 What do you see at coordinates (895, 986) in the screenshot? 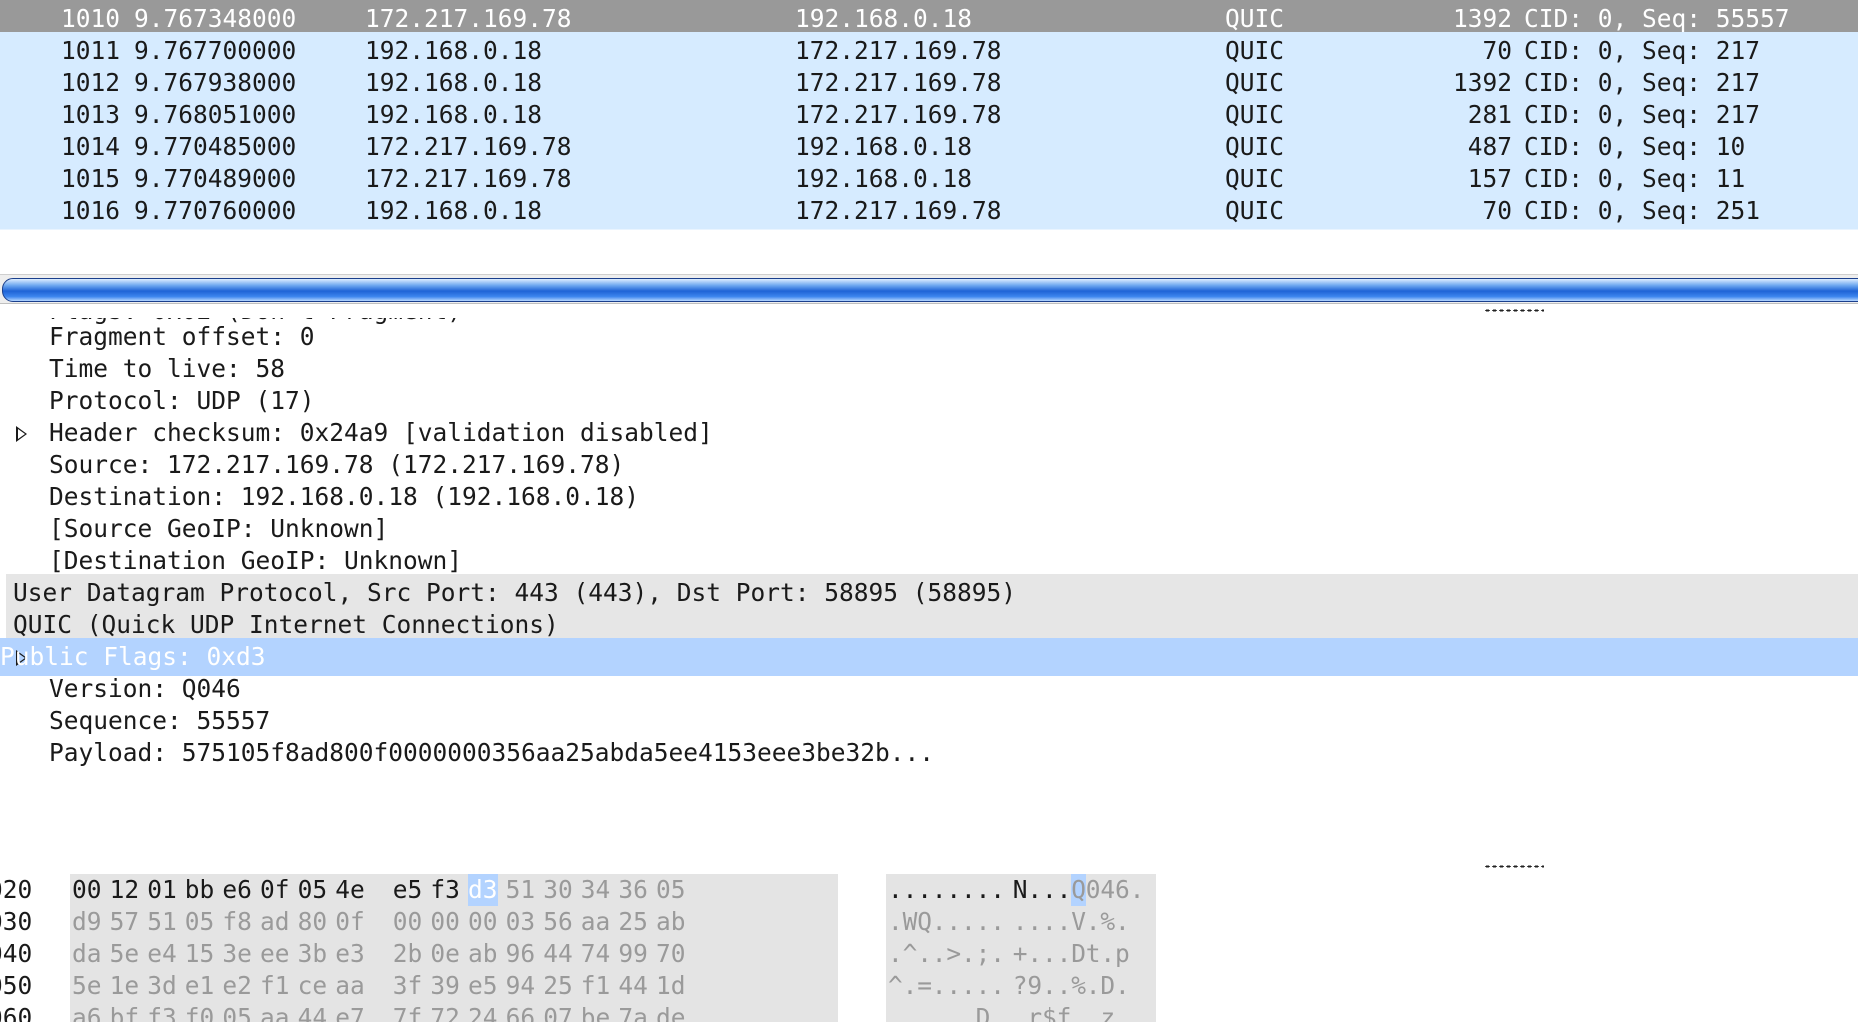
I see `ascii-char: ^` at bounding box center [895, 986].